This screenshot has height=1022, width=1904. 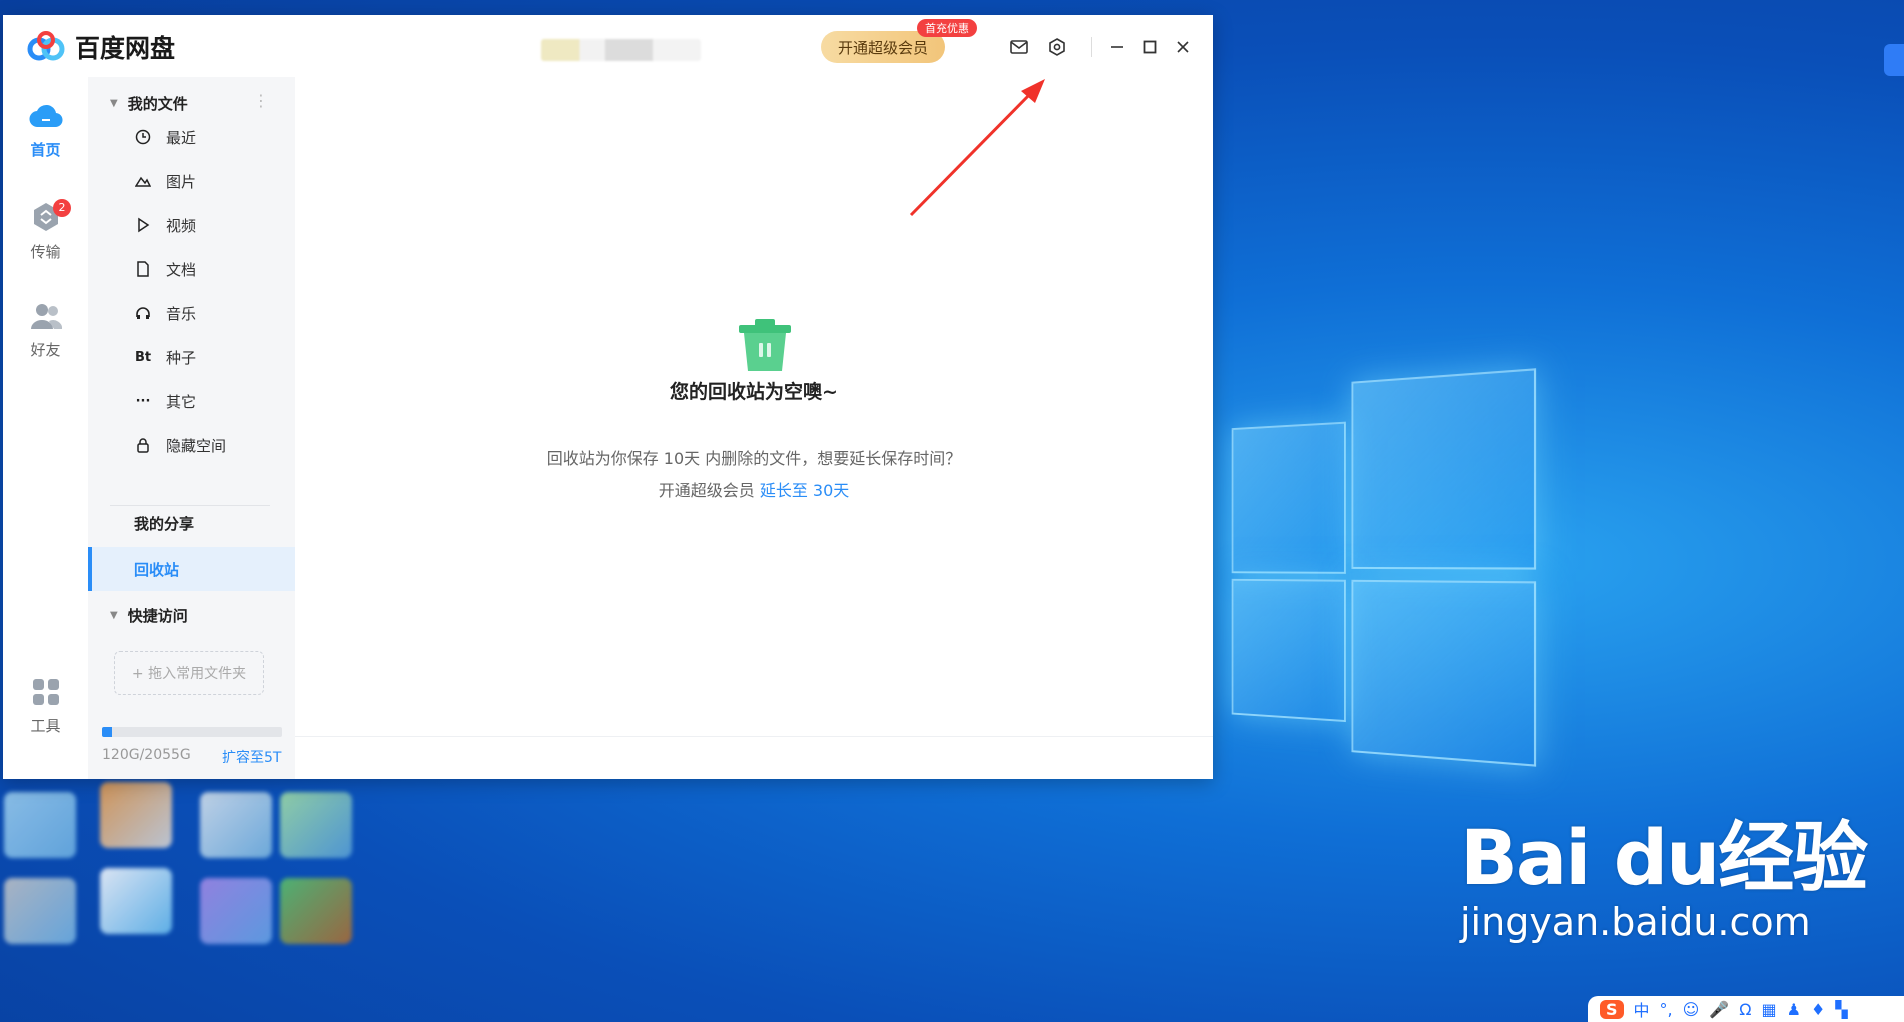 What do you see at coordinates (706, 490) in the screenshot?
I see `cta-prefix: 开通超级会员` at bounding box center [706, 490].